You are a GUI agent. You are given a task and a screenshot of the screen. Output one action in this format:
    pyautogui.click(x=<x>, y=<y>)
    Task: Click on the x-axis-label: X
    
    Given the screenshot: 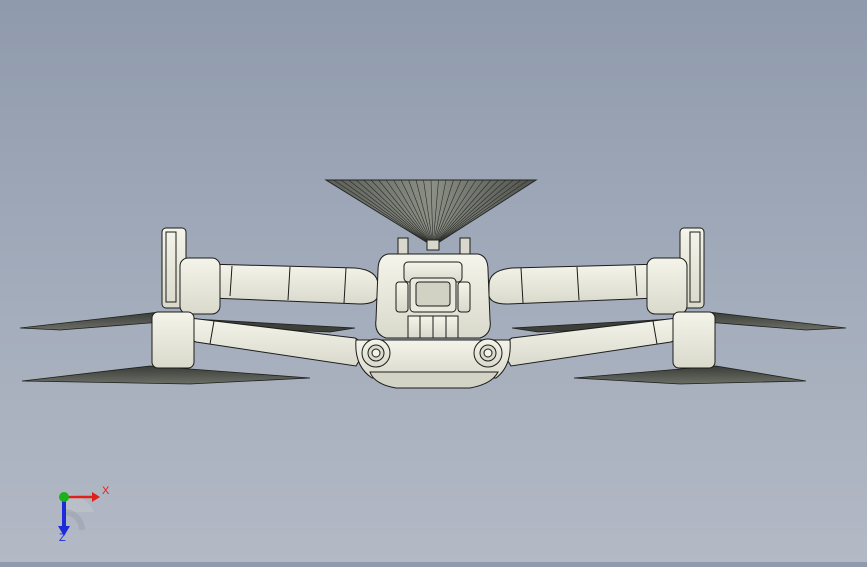 What is the action you would take?
    pyautogui.click(x=106, y=491)
    